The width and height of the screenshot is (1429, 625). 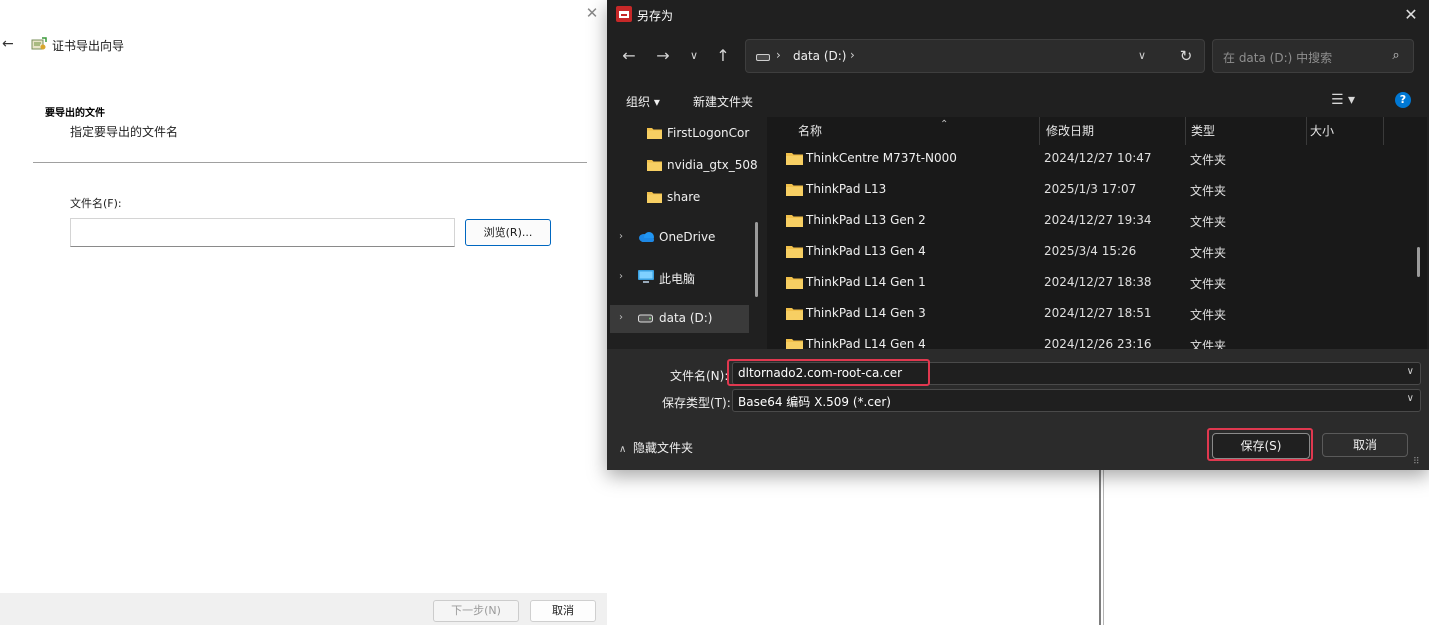 I want to click on chevron-up-icon: ∧, so click(x=623, y=449).